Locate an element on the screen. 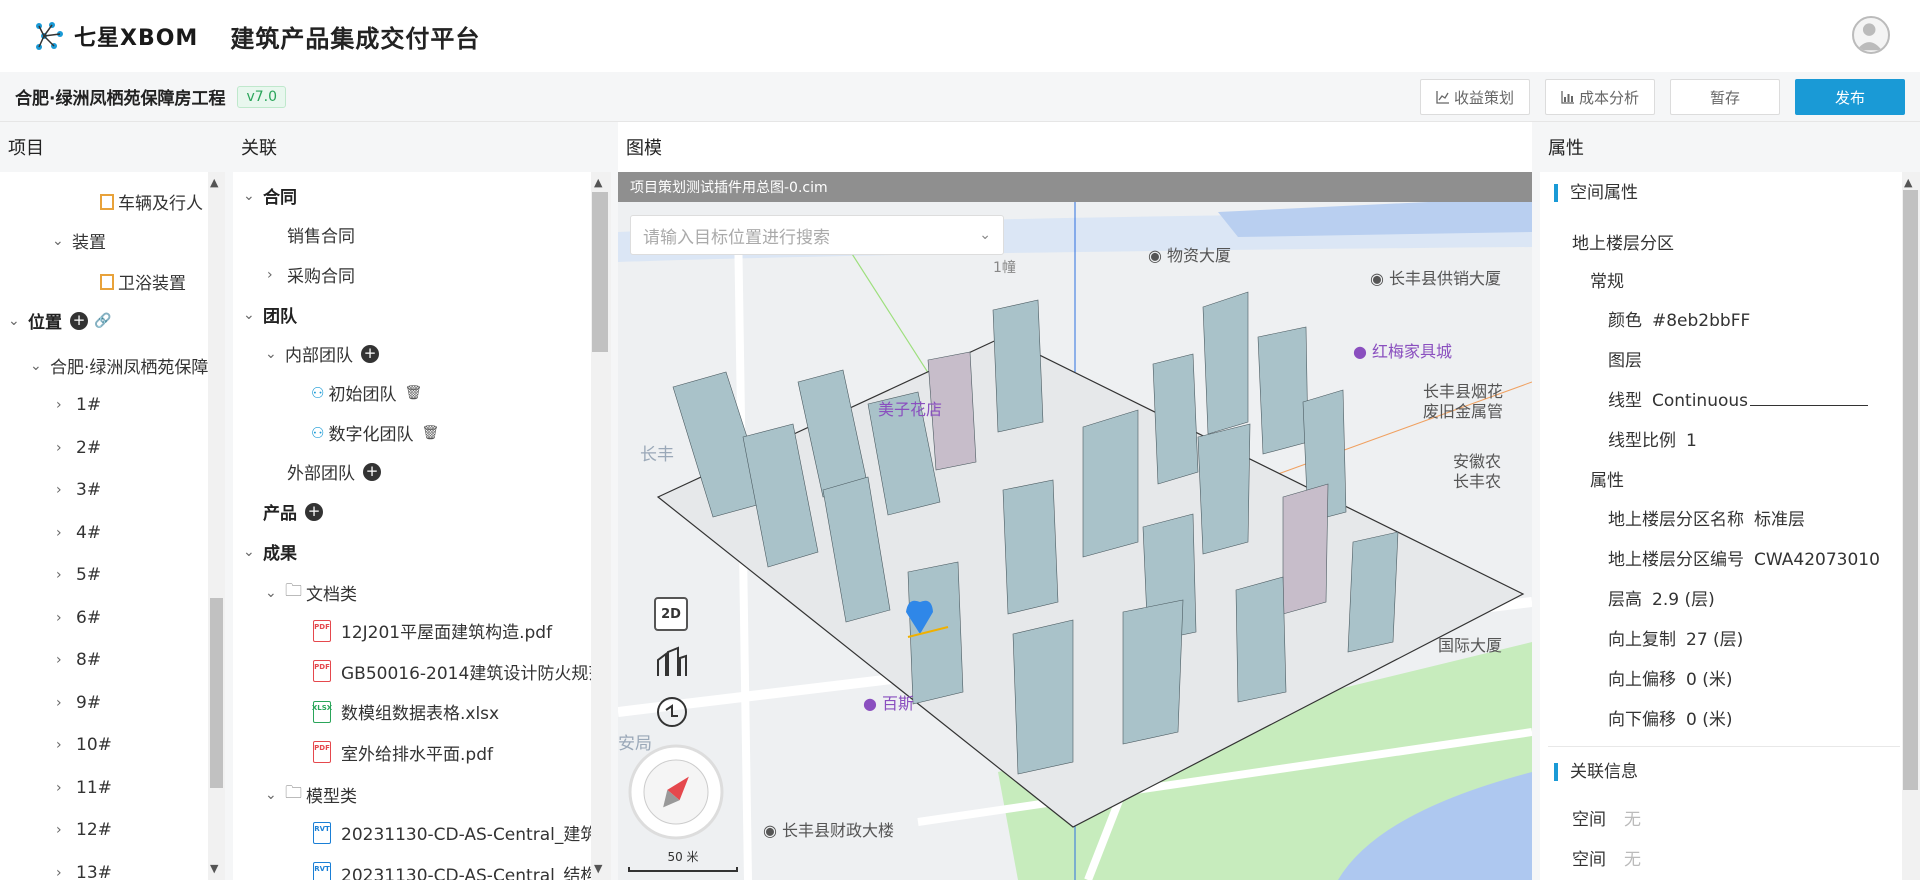 Image resolution: width=1920 pixels, height=880 pixels. tree-item-label: 9# is located at coordinates (89, 702).